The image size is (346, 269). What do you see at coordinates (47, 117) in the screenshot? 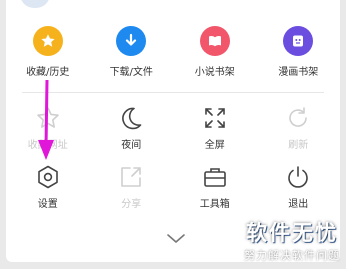
I see `star-outline-icon` at bounding box center [47, 117].